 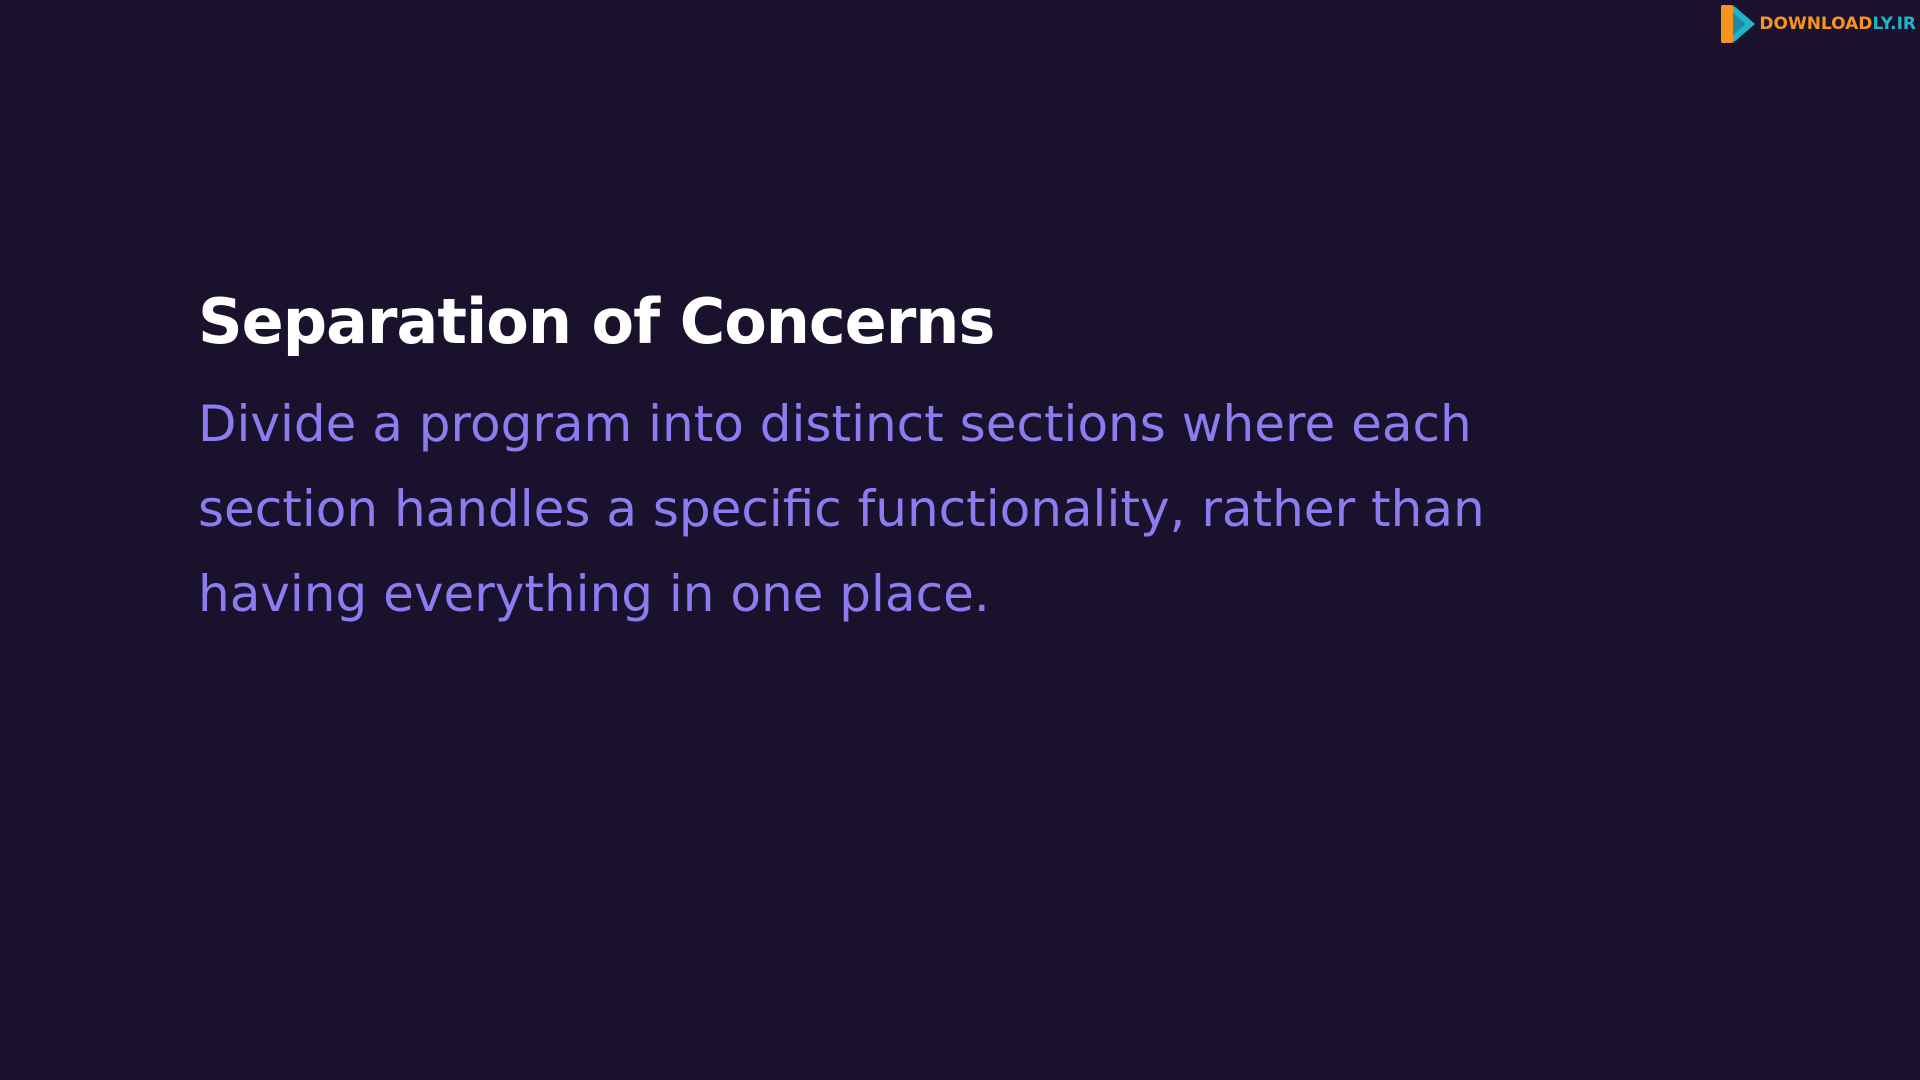 What do you see at coordinates (596, 321) in the screenshot?
I see `slide-title: Separation of Concerns` at bounding box center [596, 321].